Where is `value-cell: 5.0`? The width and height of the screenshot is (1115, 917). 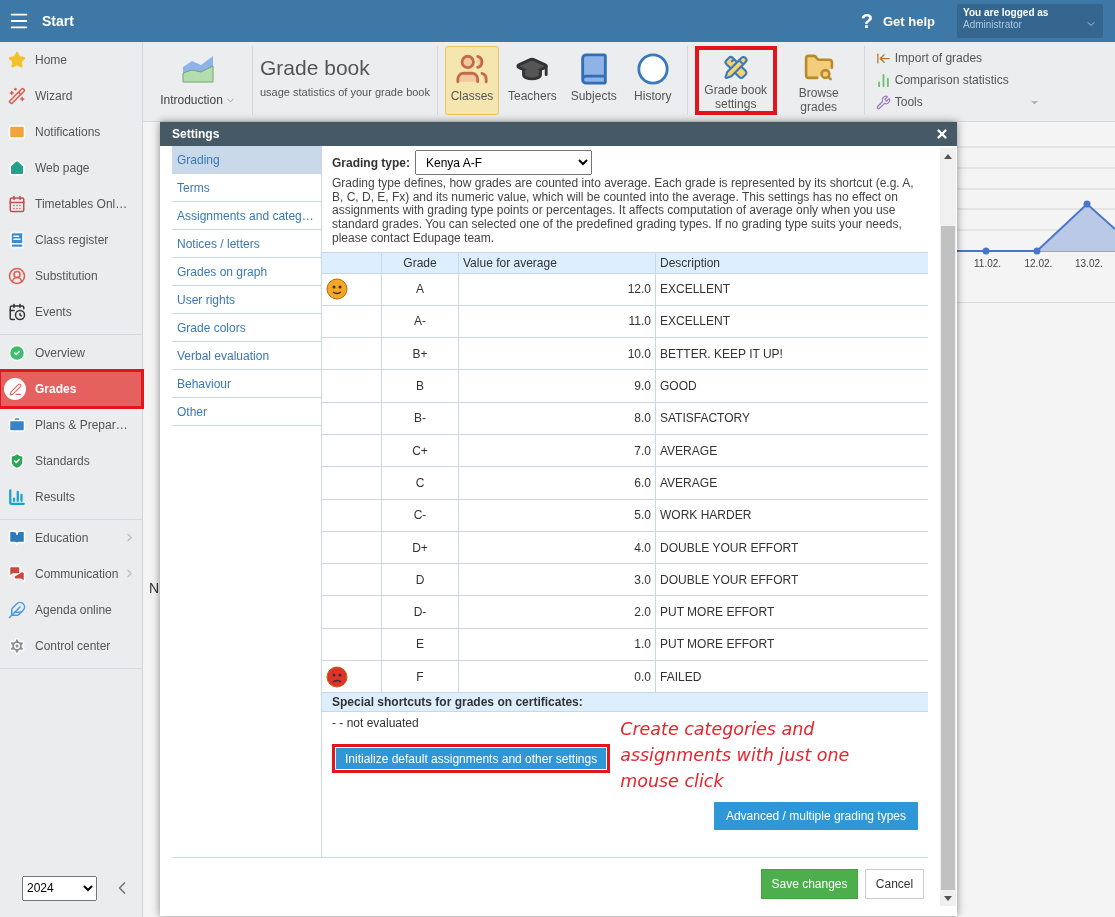 value-cell: 5.0 is located at coordinates (556, 515).